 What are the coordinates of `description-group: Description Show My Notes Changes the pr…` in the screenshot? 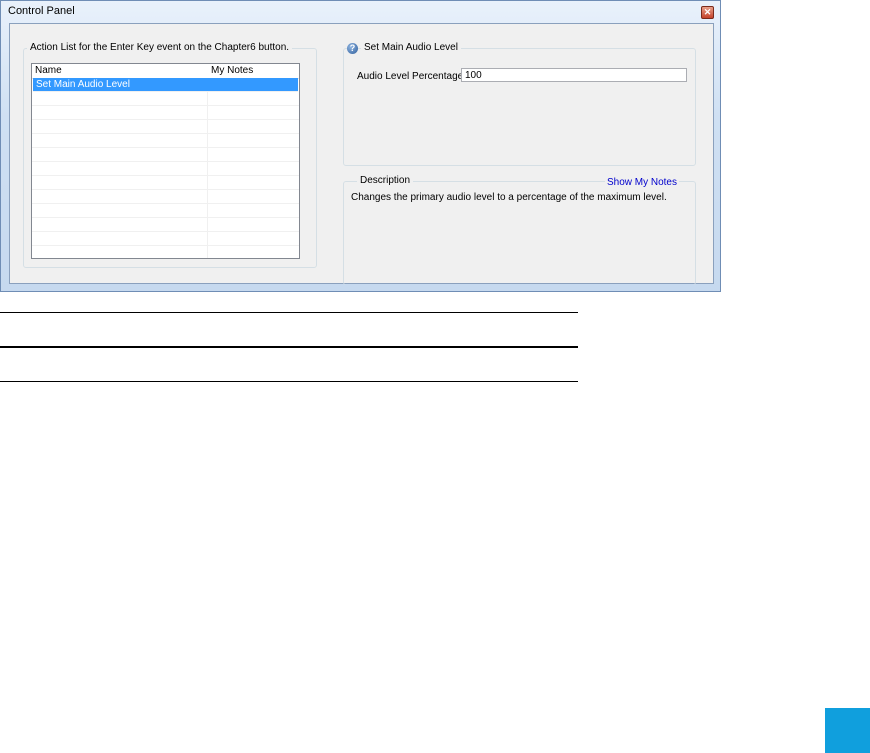 It's located at (519, 230).